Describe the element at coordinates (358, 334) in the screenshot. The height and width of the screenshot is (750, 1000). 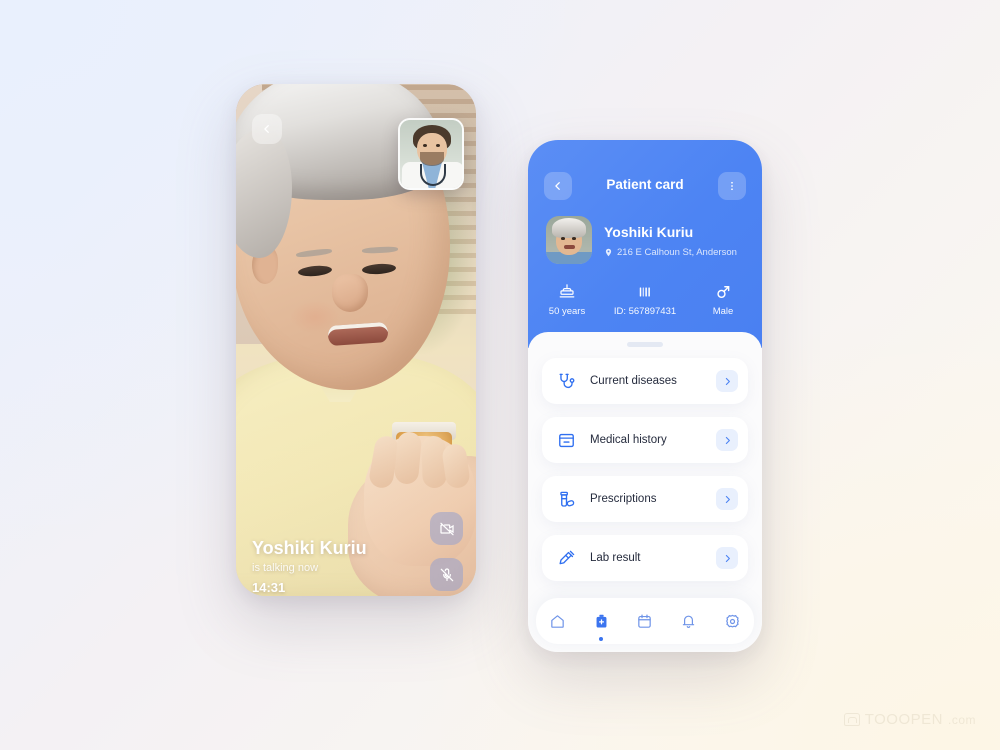
I see `patient-mouth` at that location.